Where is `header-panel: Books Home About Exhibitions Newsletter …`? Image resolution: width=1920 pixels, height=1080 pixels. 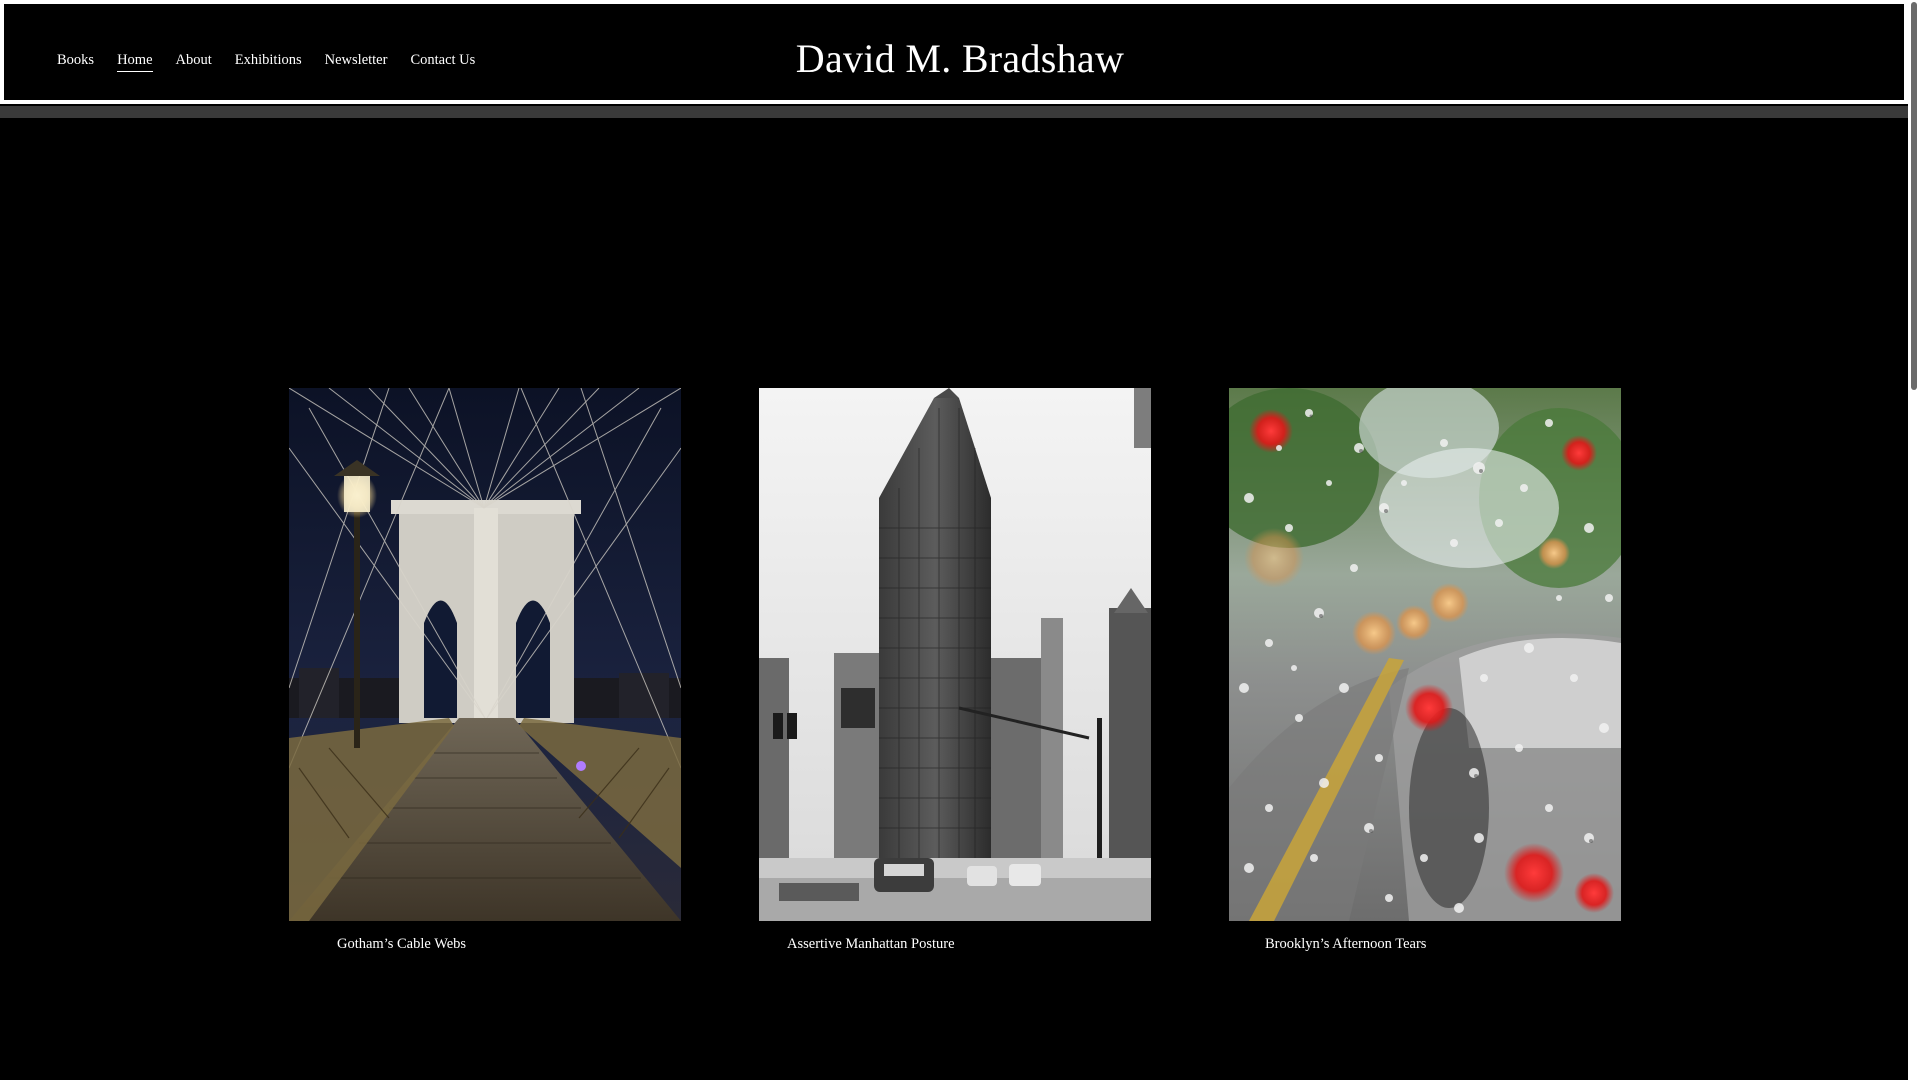 header-panel: Books Home About Exhibitions Newsletter … is located at coordinates (954, 52).